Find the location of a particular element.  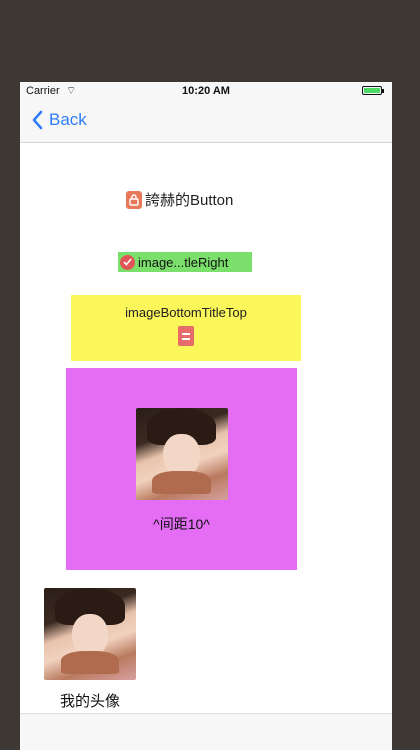

battery-icon is located at coordinates (373, 90).